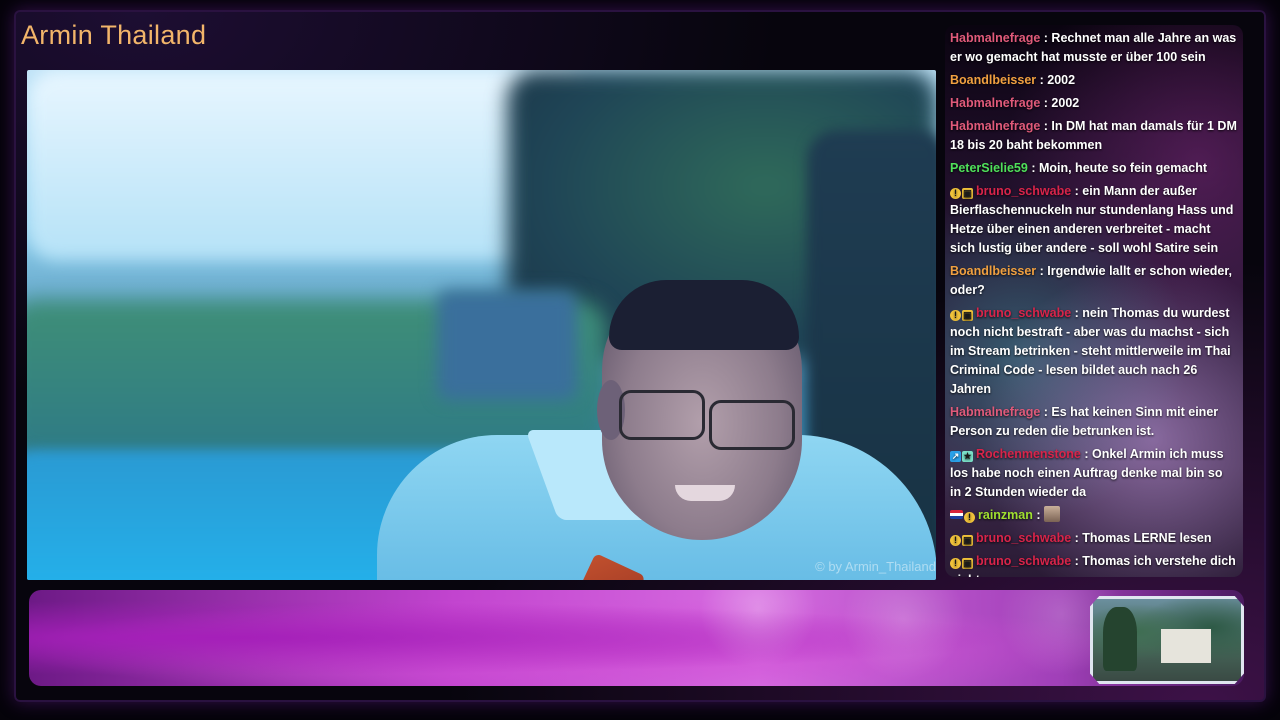 The image size is (1280, 720). Describe the element at coordinates (1120, 639) in the screenshot. I see `preview-tree` at that location.